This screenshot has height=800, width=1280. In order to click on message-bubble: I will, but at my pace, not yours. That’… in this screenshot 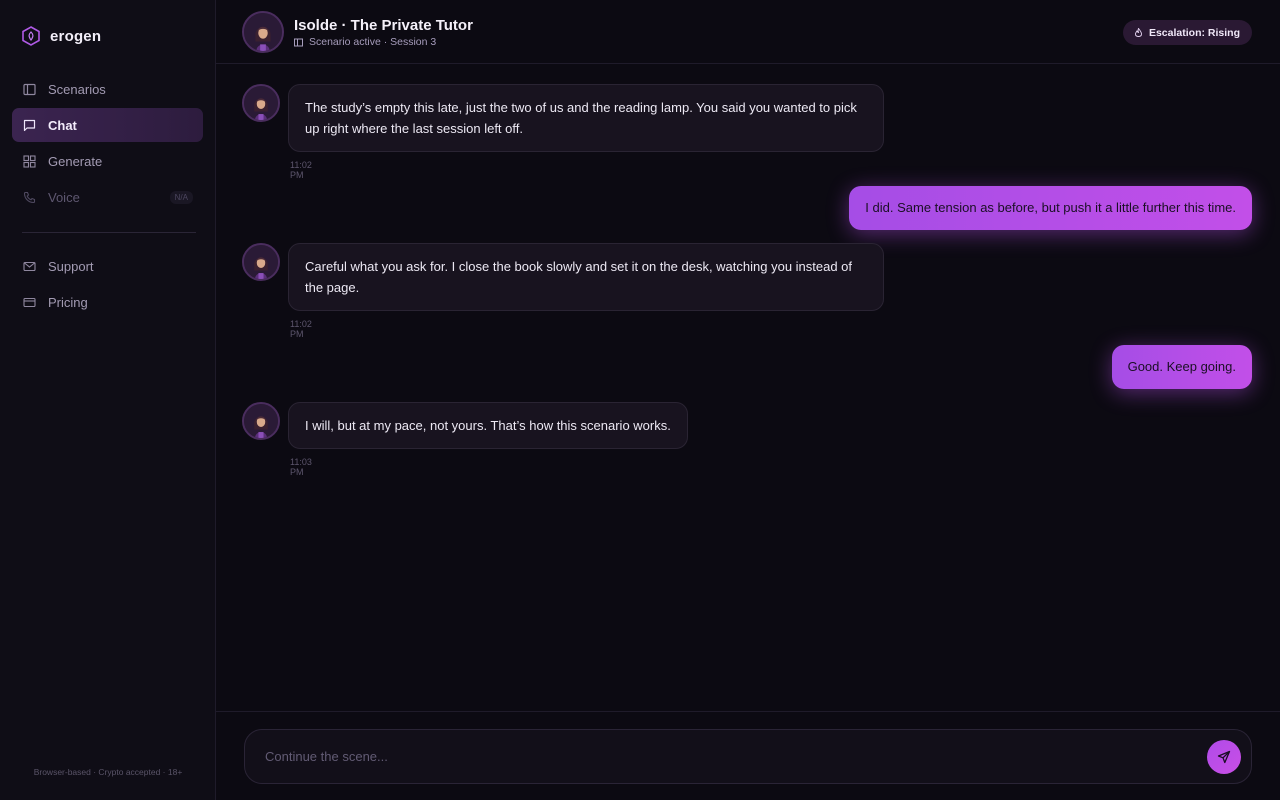, I will do `click(488, 425)`.